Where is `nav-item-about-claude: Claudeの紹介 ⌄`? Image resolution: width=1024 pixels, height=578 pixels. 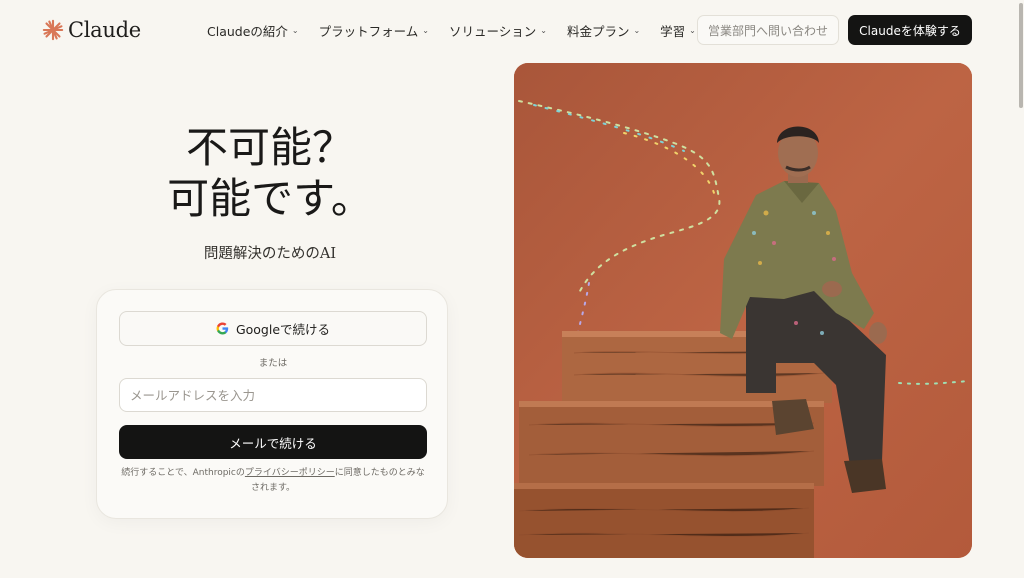
nav-item-about-claude: Claudeの紹介 ⌄ is located at coordinates (253, 30).